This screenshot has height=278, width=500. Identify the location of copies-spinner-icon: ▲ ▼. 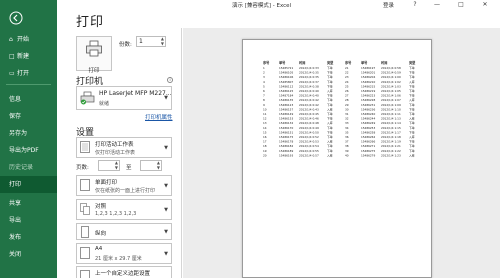
(162, 41).